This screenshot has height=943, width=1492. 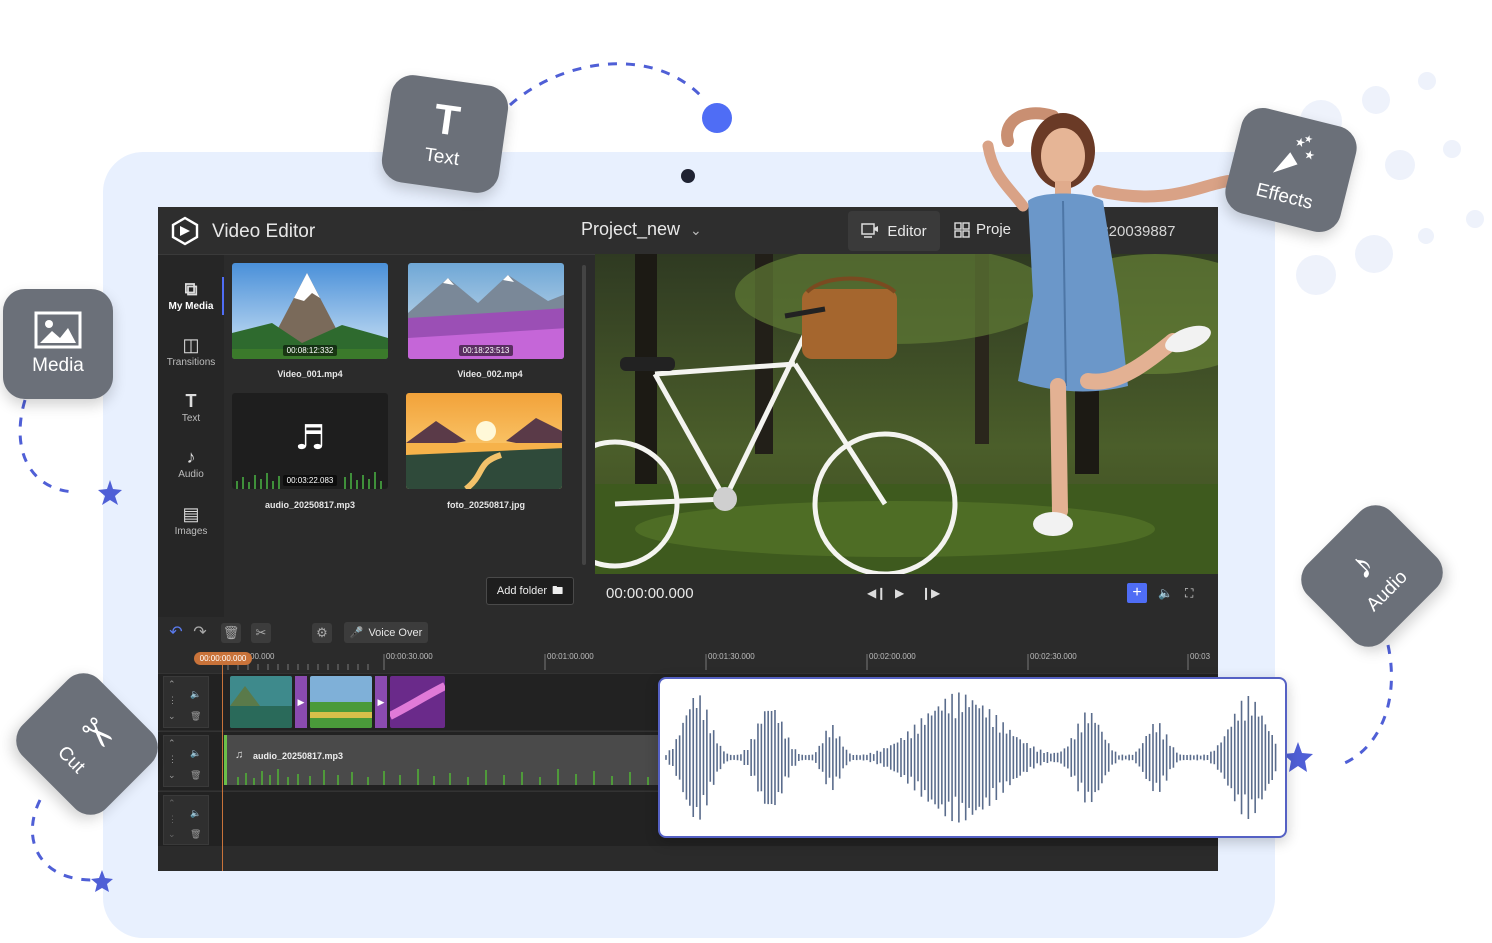 What do you see at coordinates (191, 306) in the screenshot?
I see `sidebar-item-label: My Media` at bounding box center [191, 306].